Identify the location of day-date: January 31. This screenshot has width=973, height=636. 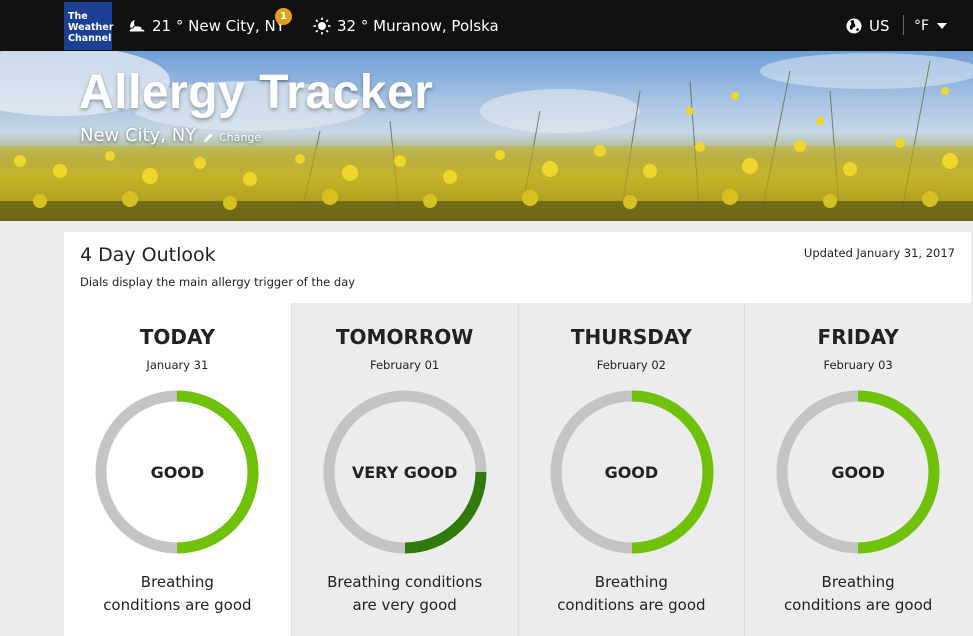
(177, 365).